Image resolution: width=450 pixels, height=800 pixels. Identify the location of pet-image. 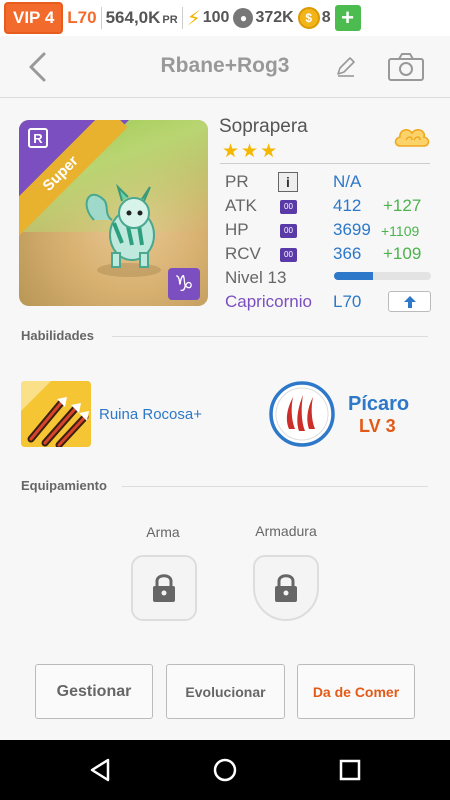
(123, 230).